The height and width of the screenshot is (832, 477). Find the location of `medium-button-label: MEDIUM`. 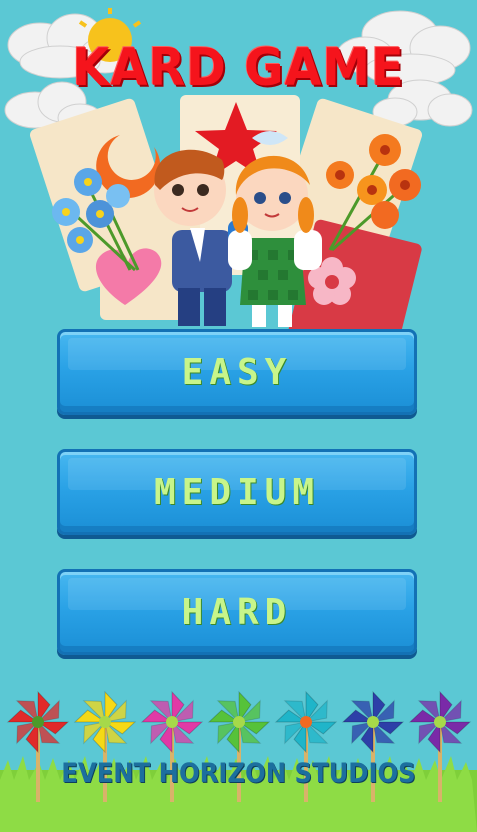

medium-button-label: MEDIUM is located at coordinates (237, 492).